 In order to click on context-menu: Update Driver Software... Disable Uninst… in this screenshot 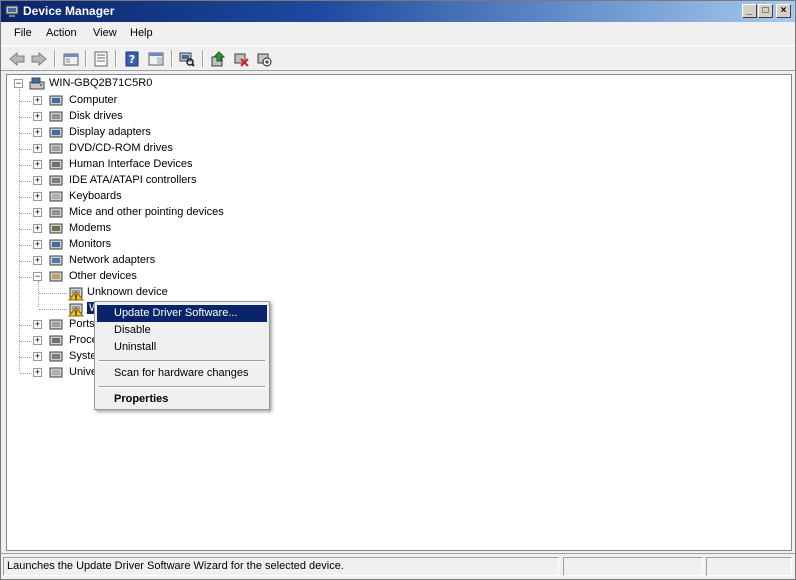, I will do `click(182, 355)`.